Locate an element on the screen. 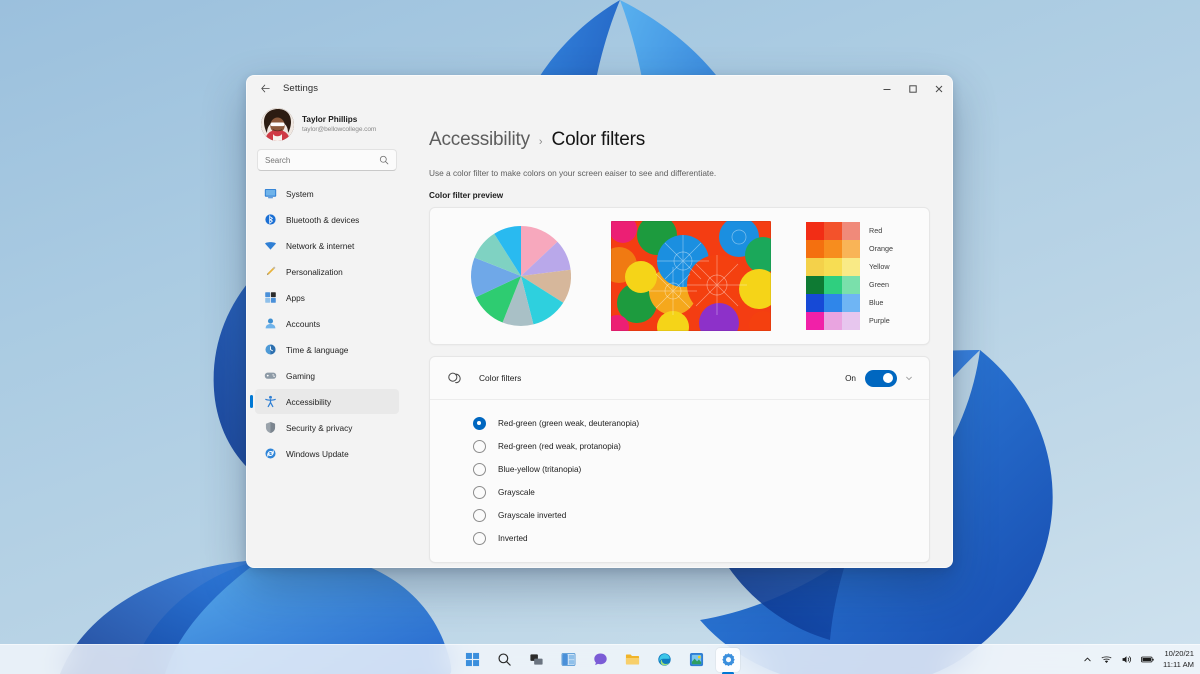 The height and width of the screenshot is (674, 1200). search-icon is located at coordinates (504, 659).